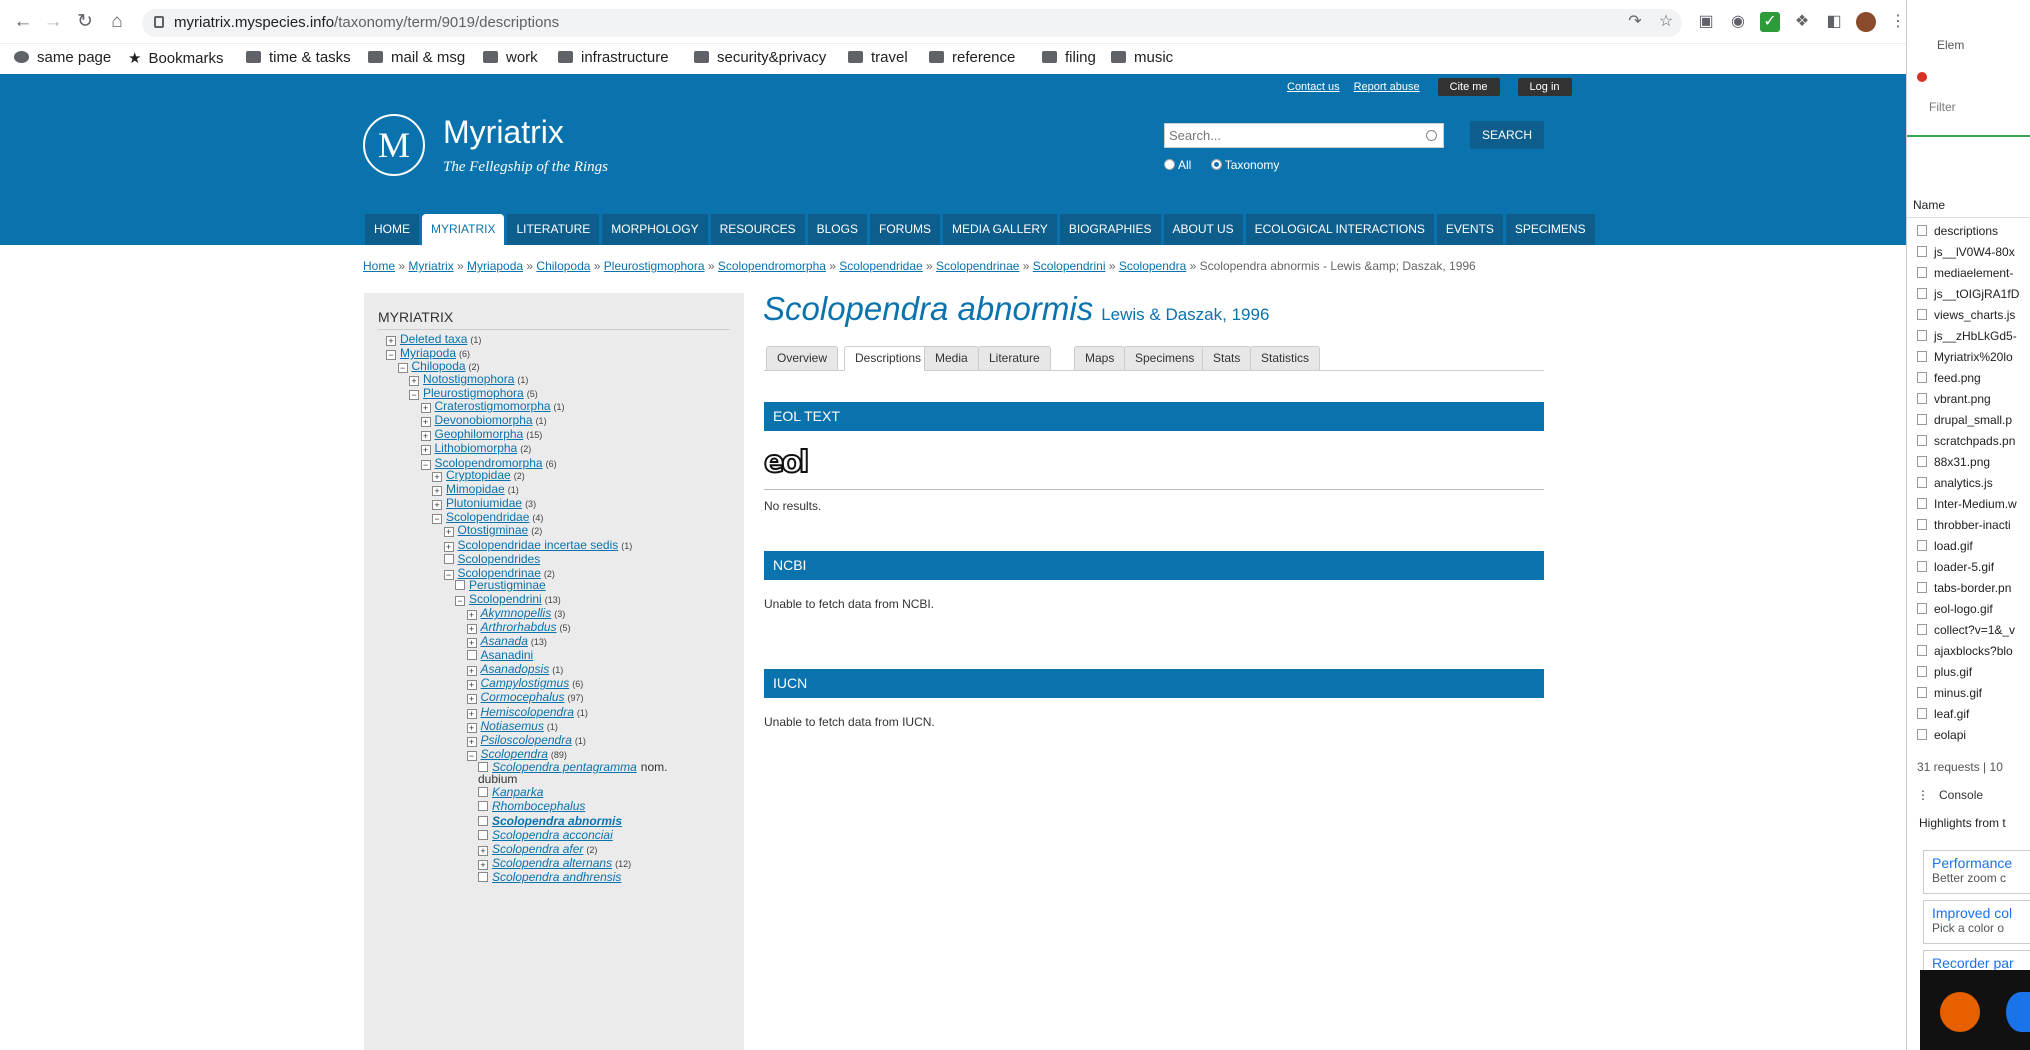 This screenshot has width=2030, height=1050. I want to click on network-request-row: collect?v=1&_v, so click(1968, 630).